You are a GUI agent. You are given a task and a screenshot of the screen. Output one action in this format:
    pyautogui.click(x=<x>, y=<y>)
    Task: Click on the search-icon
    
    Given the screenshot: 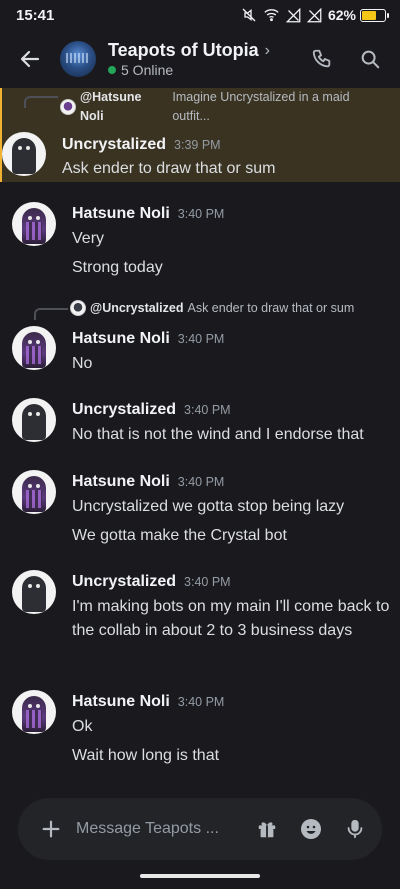 What is the action you would take?
    pyautogui.click(x=370, y=59)
    